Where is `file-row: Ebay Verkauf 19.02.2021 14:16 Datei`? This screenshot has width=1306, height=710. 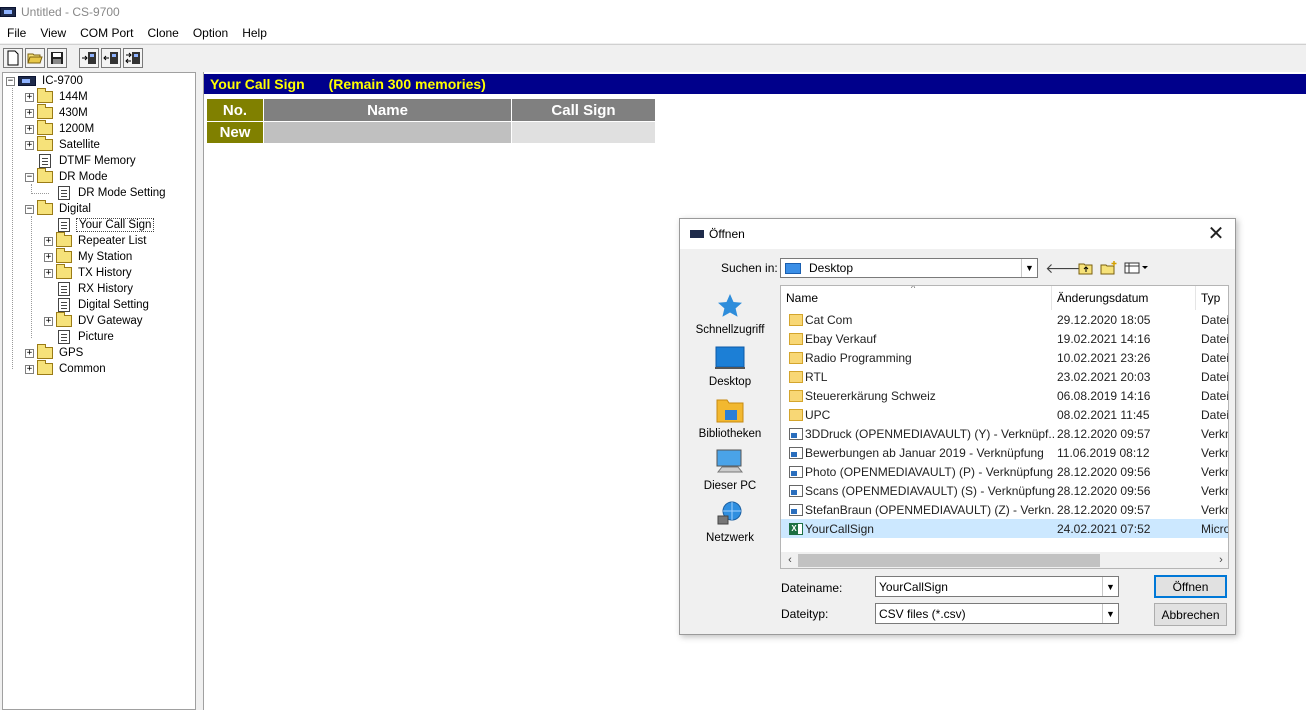
file-row: Ebay Verkauf 19.02.2021 14:16 Datei is located at coordinates (1004, 338).